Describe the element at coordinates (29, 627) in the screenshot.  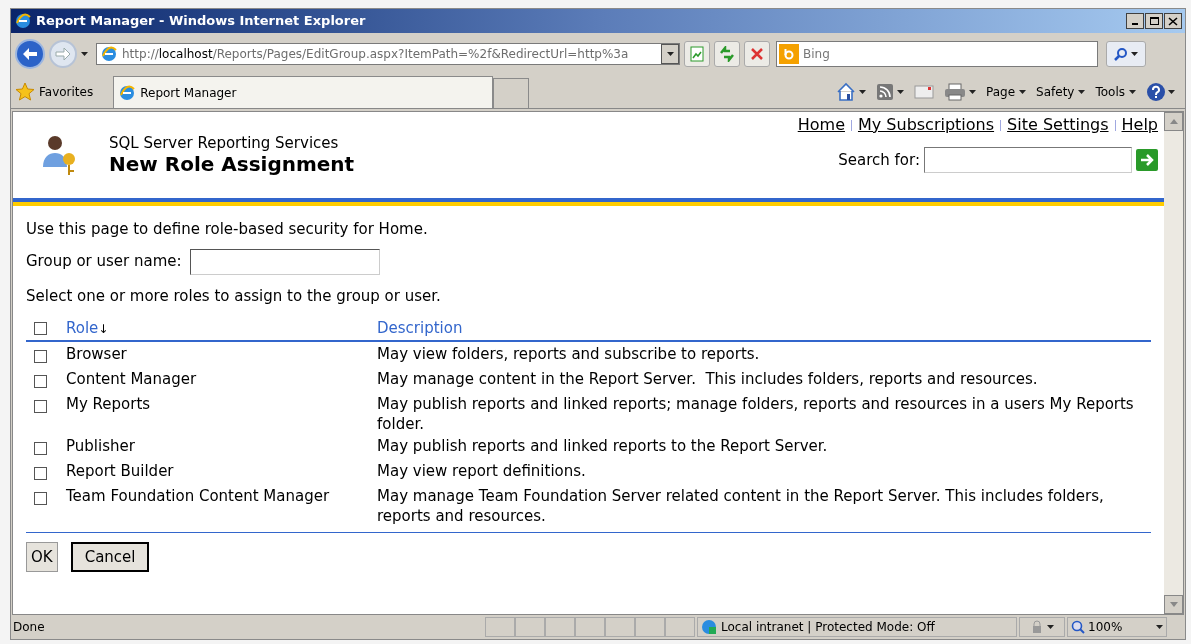
I see `status-text: Done` at that location.